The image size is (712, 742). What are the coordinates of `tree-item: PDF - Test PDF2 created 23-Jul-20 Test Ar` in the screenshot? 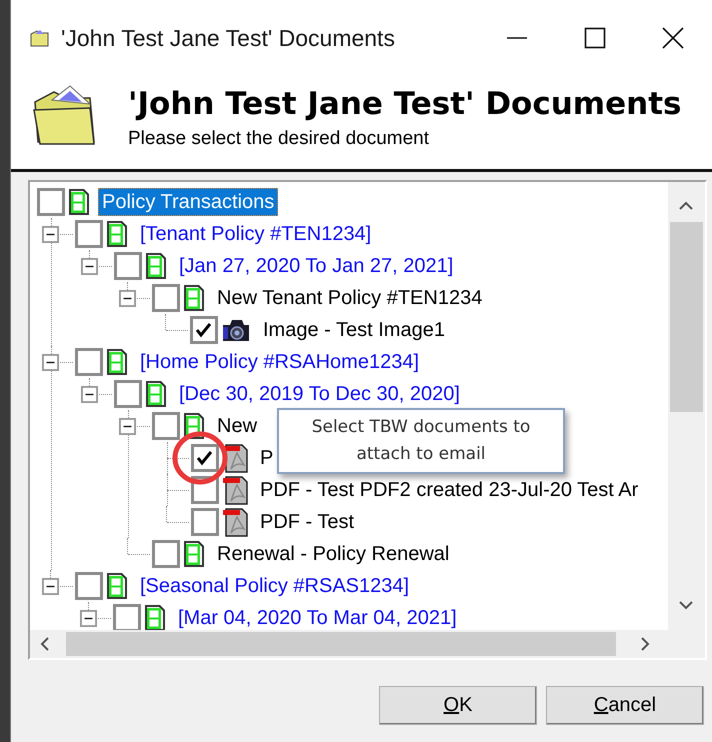 It's located at (449, 490).